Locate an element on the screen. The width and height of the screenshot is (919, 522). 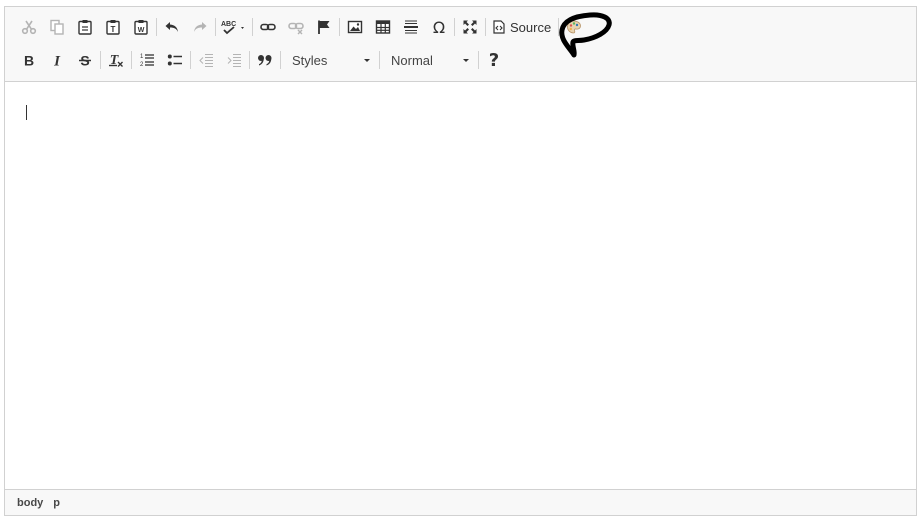
remove-format-button: T is located at coordinates (116, 60).